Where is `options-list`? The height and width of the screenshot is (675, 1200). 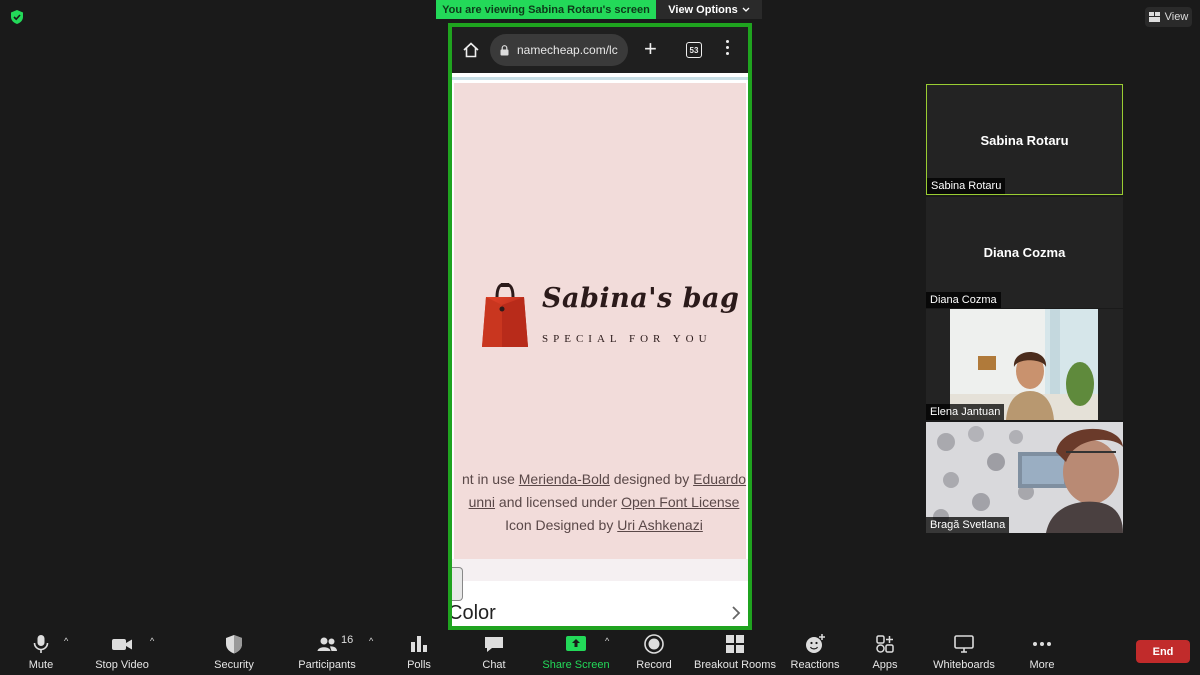 options-list is located at coordinates (600, 603).